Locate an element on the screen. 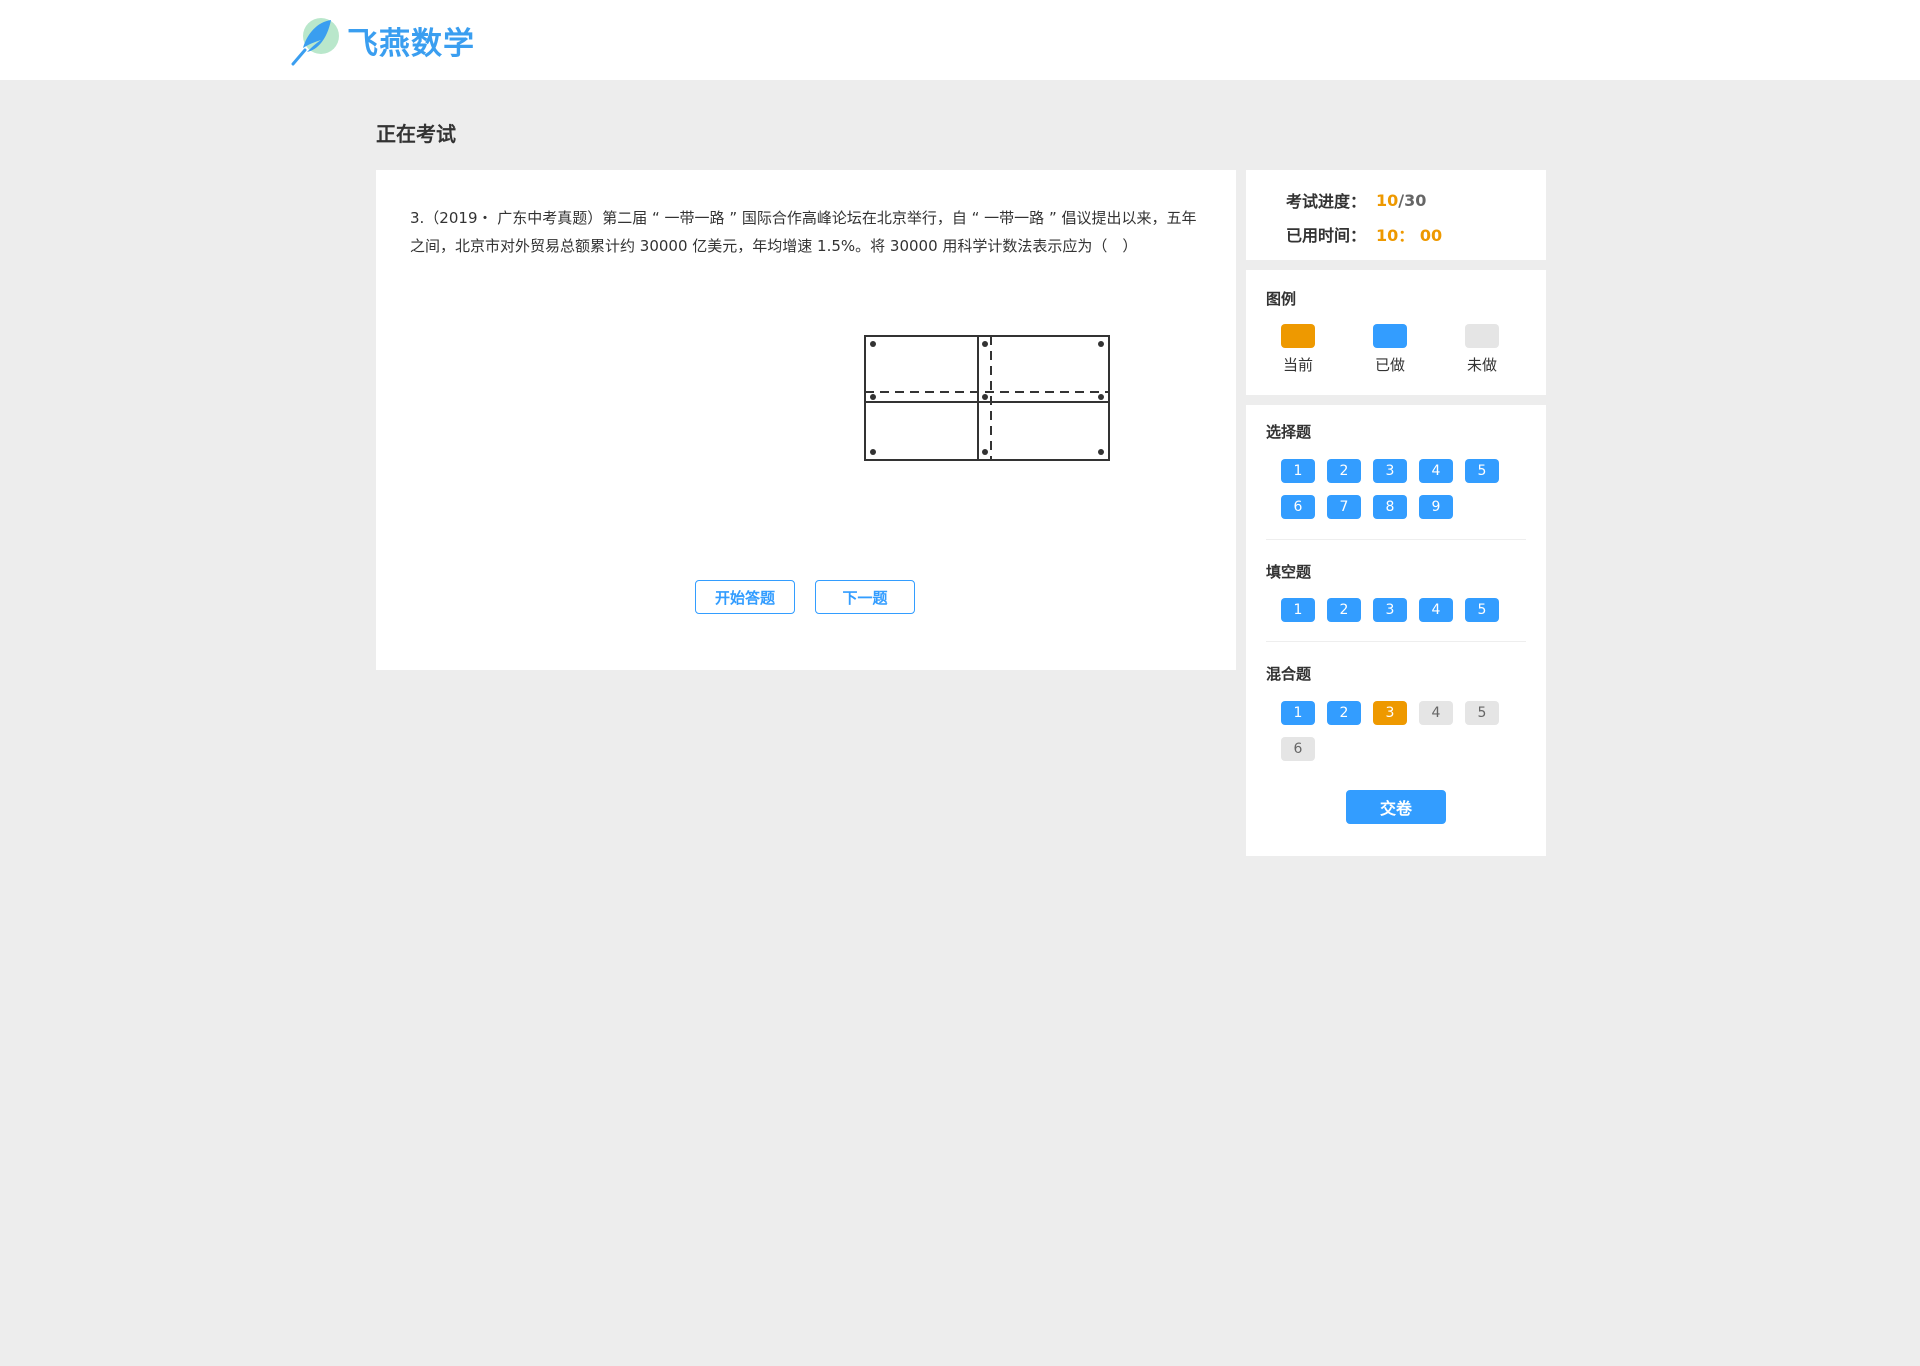 Image resolution: width=1920 pixels, height=1366 pixels. section-title-choice: 选择题 is located at coordinates (1289, 432).